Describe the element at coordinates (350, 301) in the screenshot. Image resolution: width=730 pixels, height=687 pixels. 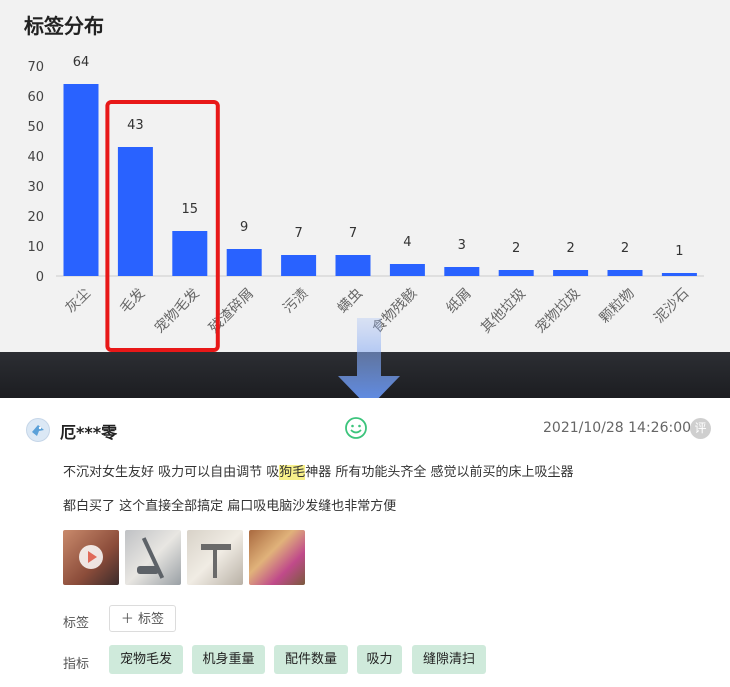
I see `x-tick-label: 螨虫` at that location.